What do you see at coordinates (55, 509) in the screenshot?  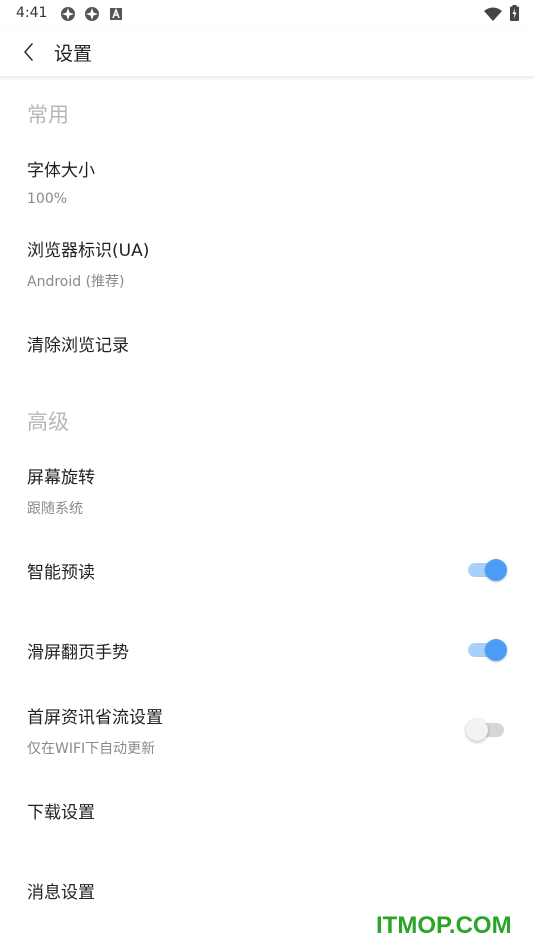 I see `setting-value: 跟随系统` at bounding box center [55, 509].